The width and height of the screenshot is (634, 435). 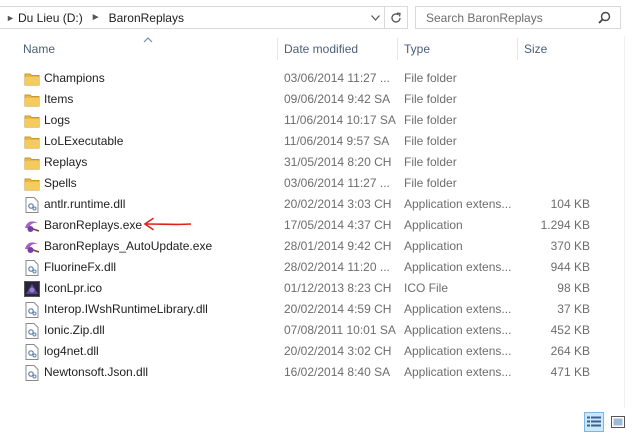 What do you see at coordinates (594, 422) in the screenshot?
I see `details-view-icon` at bounding box center [594, 422].